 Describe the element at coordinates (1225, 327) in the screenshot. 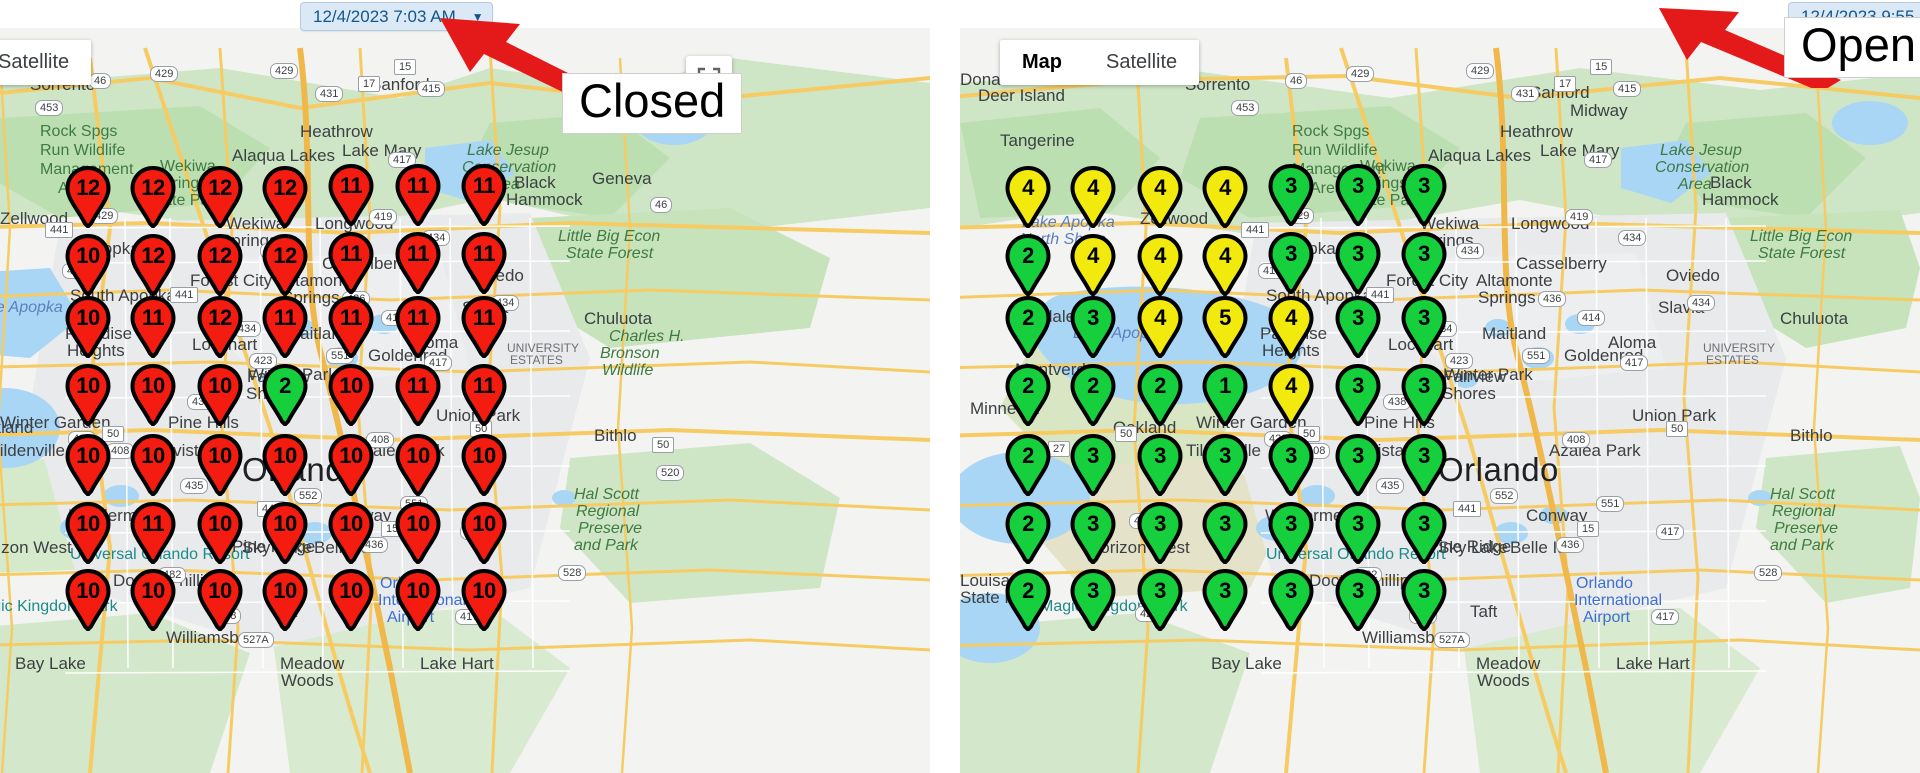

I see `map-marker: 5` at that location.